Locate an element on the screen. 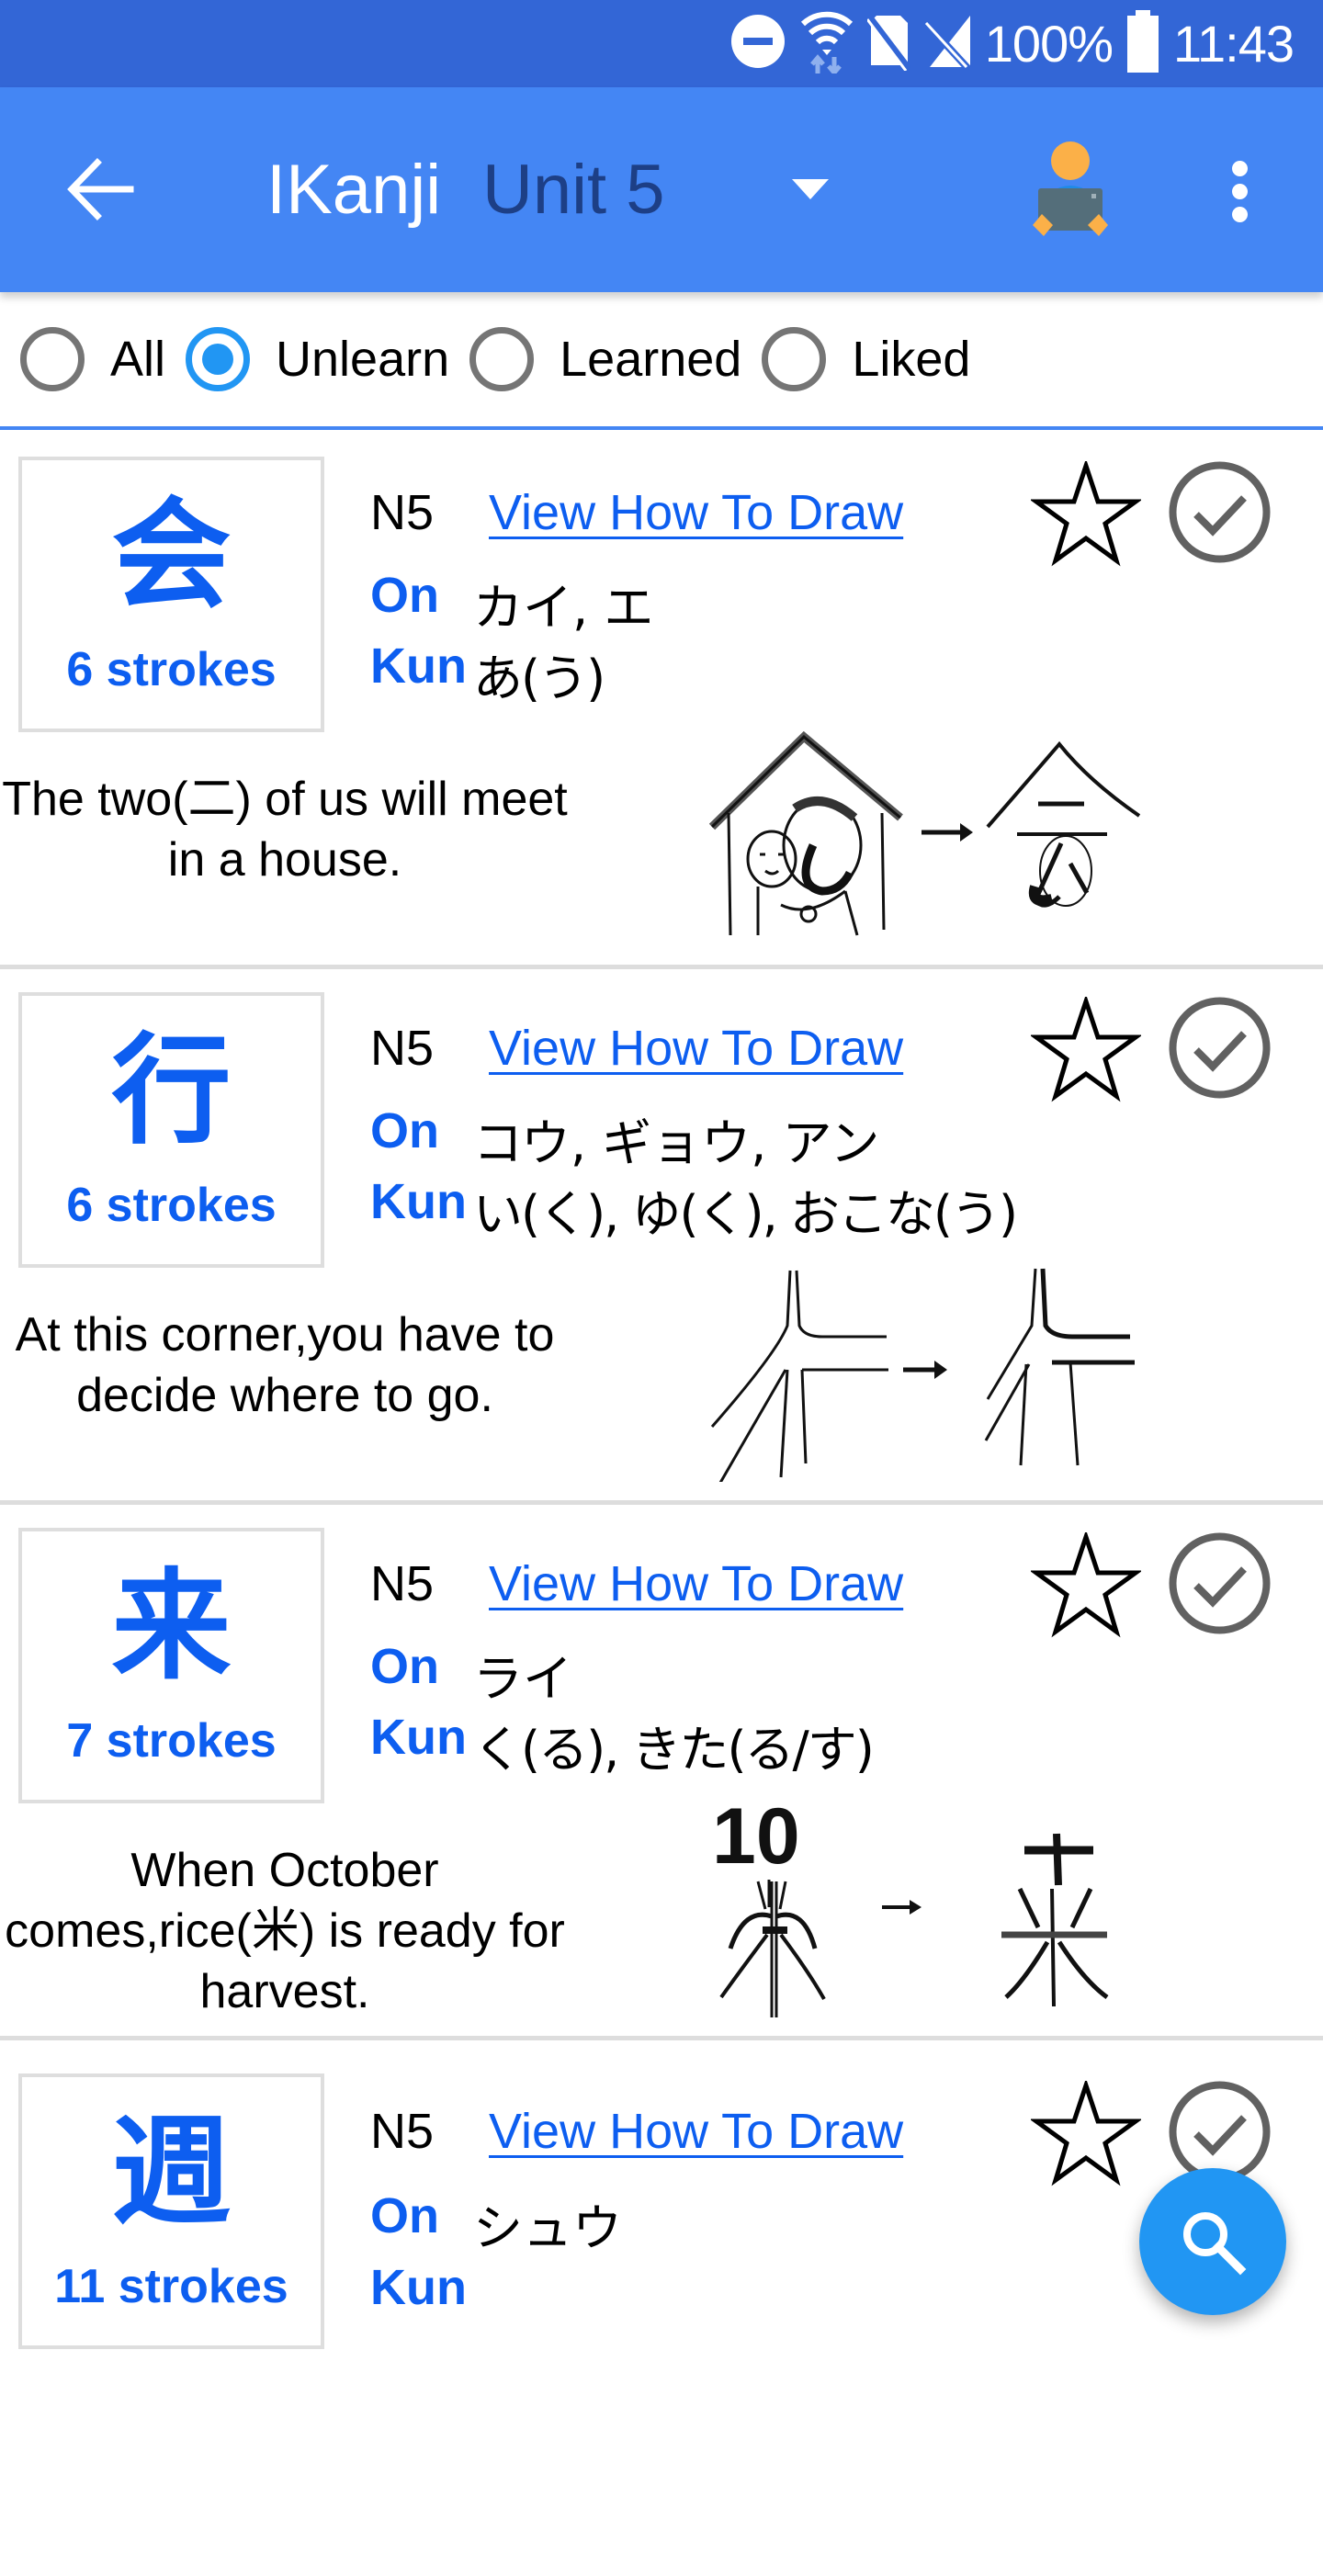 This screenshot has height=2576, width=1323. kun-reading: あ(う) is located at coordinates (539, 678).